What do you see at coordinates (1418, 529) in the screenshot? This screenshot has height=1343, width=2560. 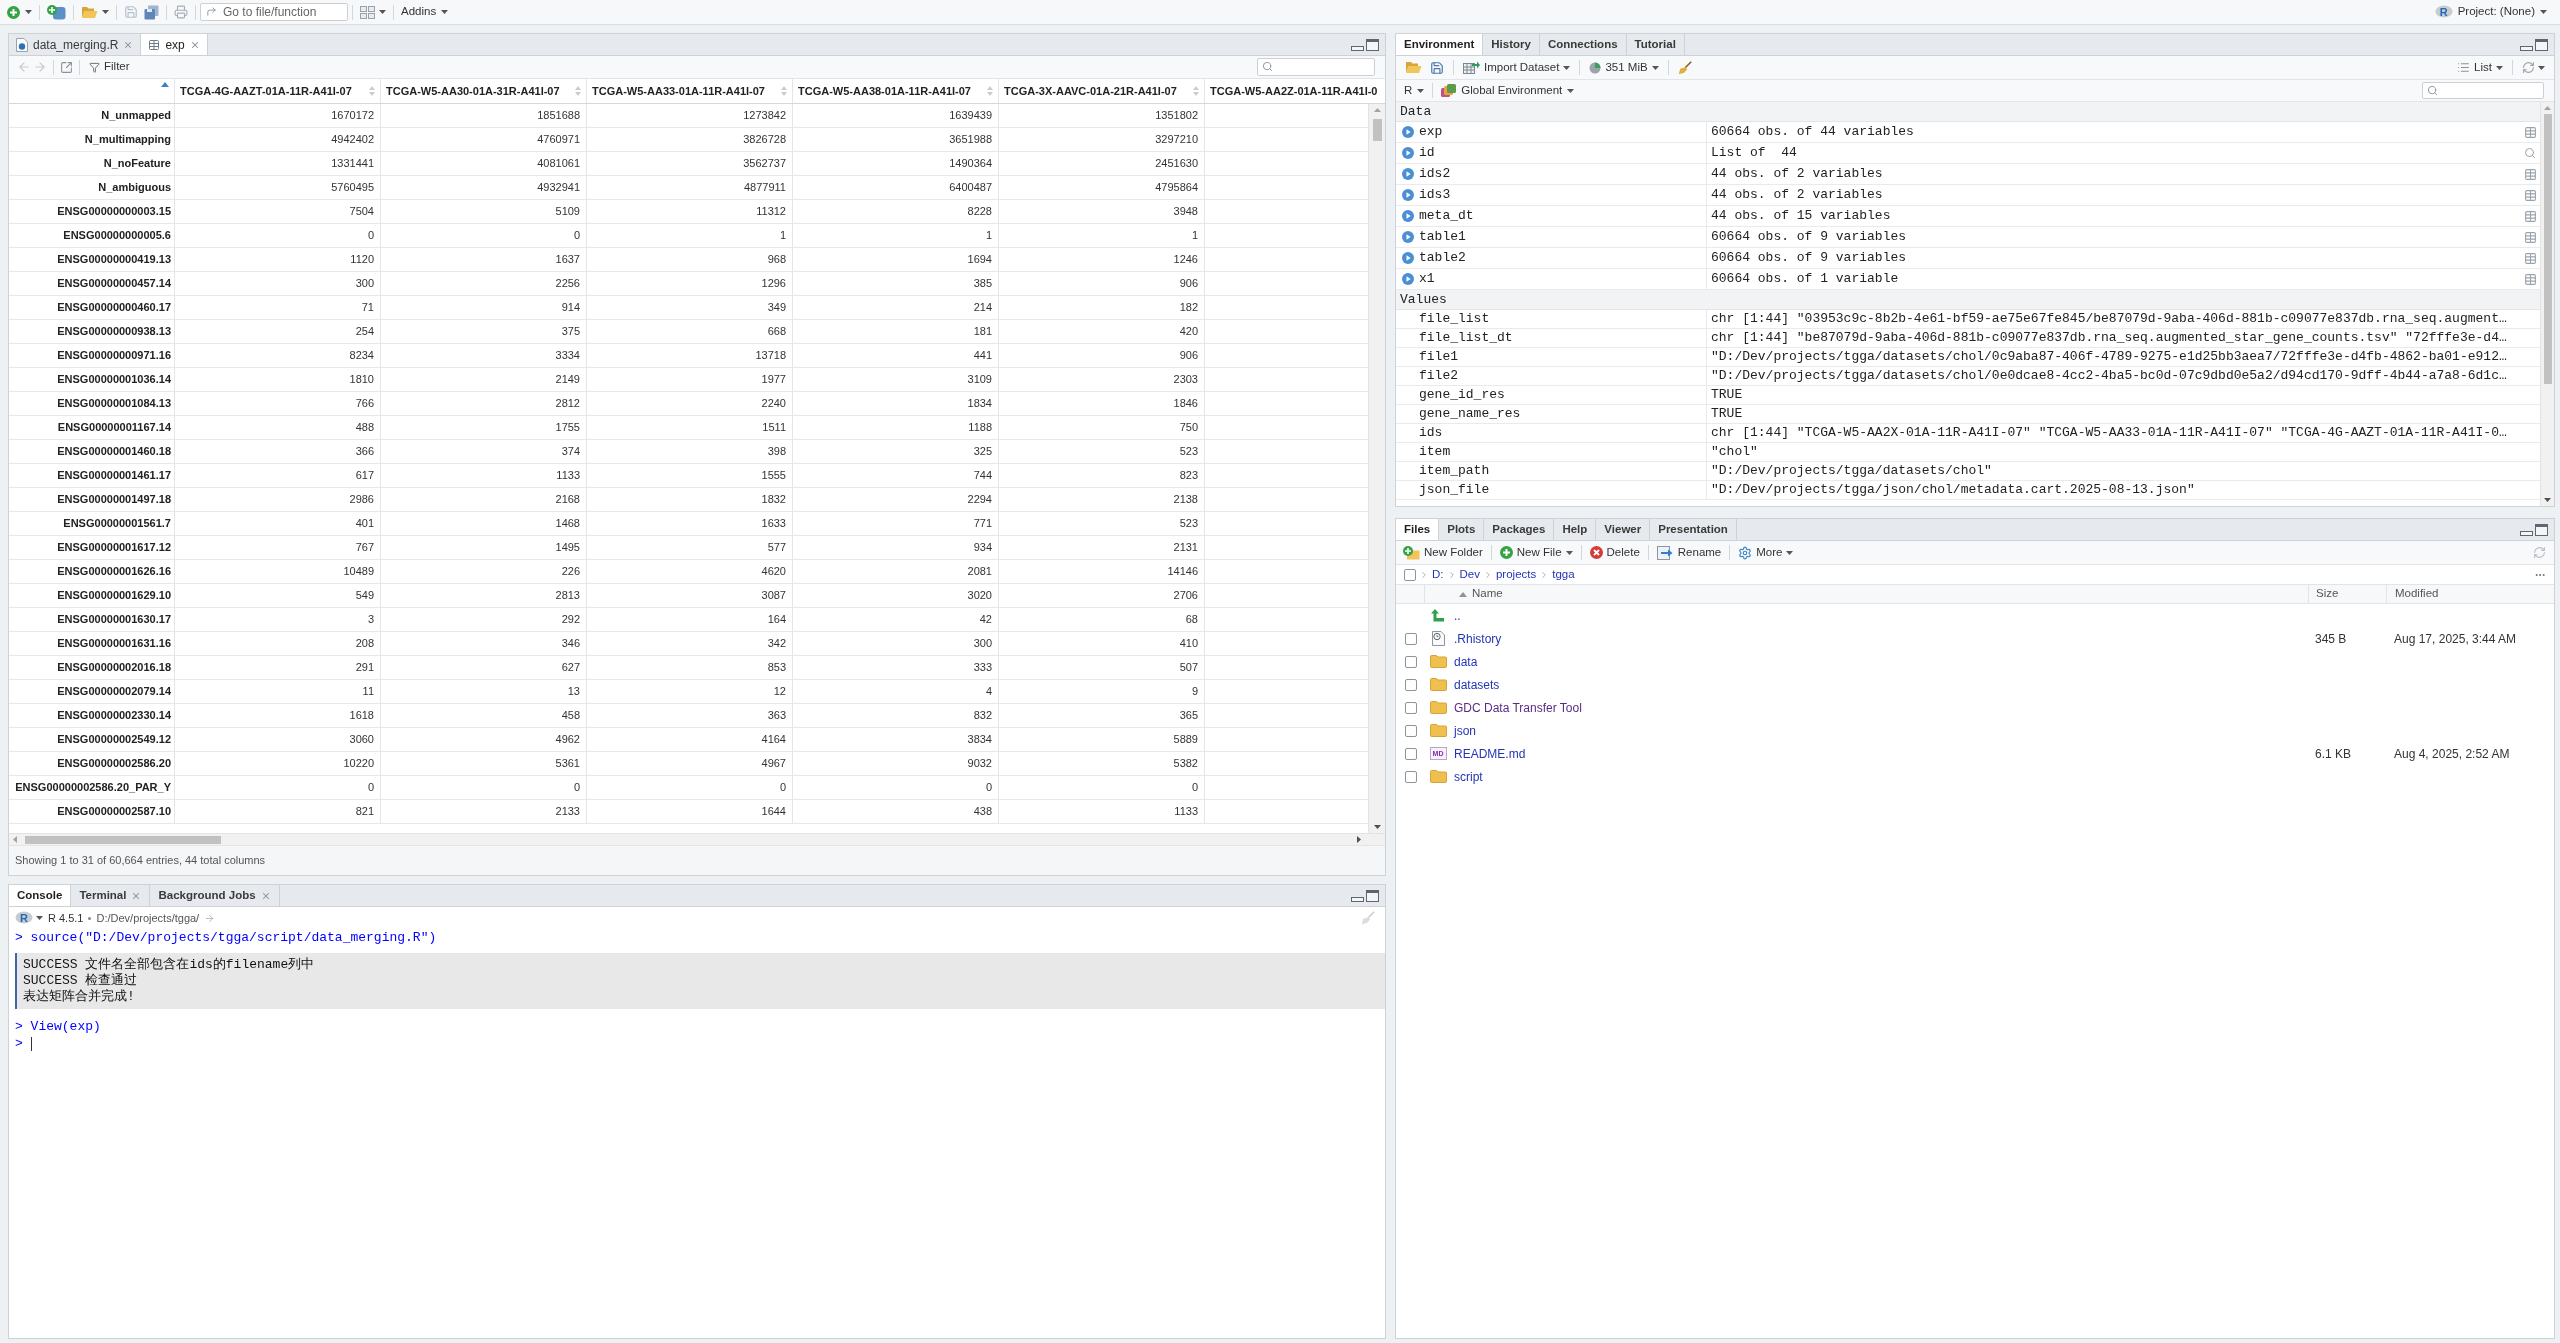 I see `pane-tab: Files` at bounding box center [1418, 529].